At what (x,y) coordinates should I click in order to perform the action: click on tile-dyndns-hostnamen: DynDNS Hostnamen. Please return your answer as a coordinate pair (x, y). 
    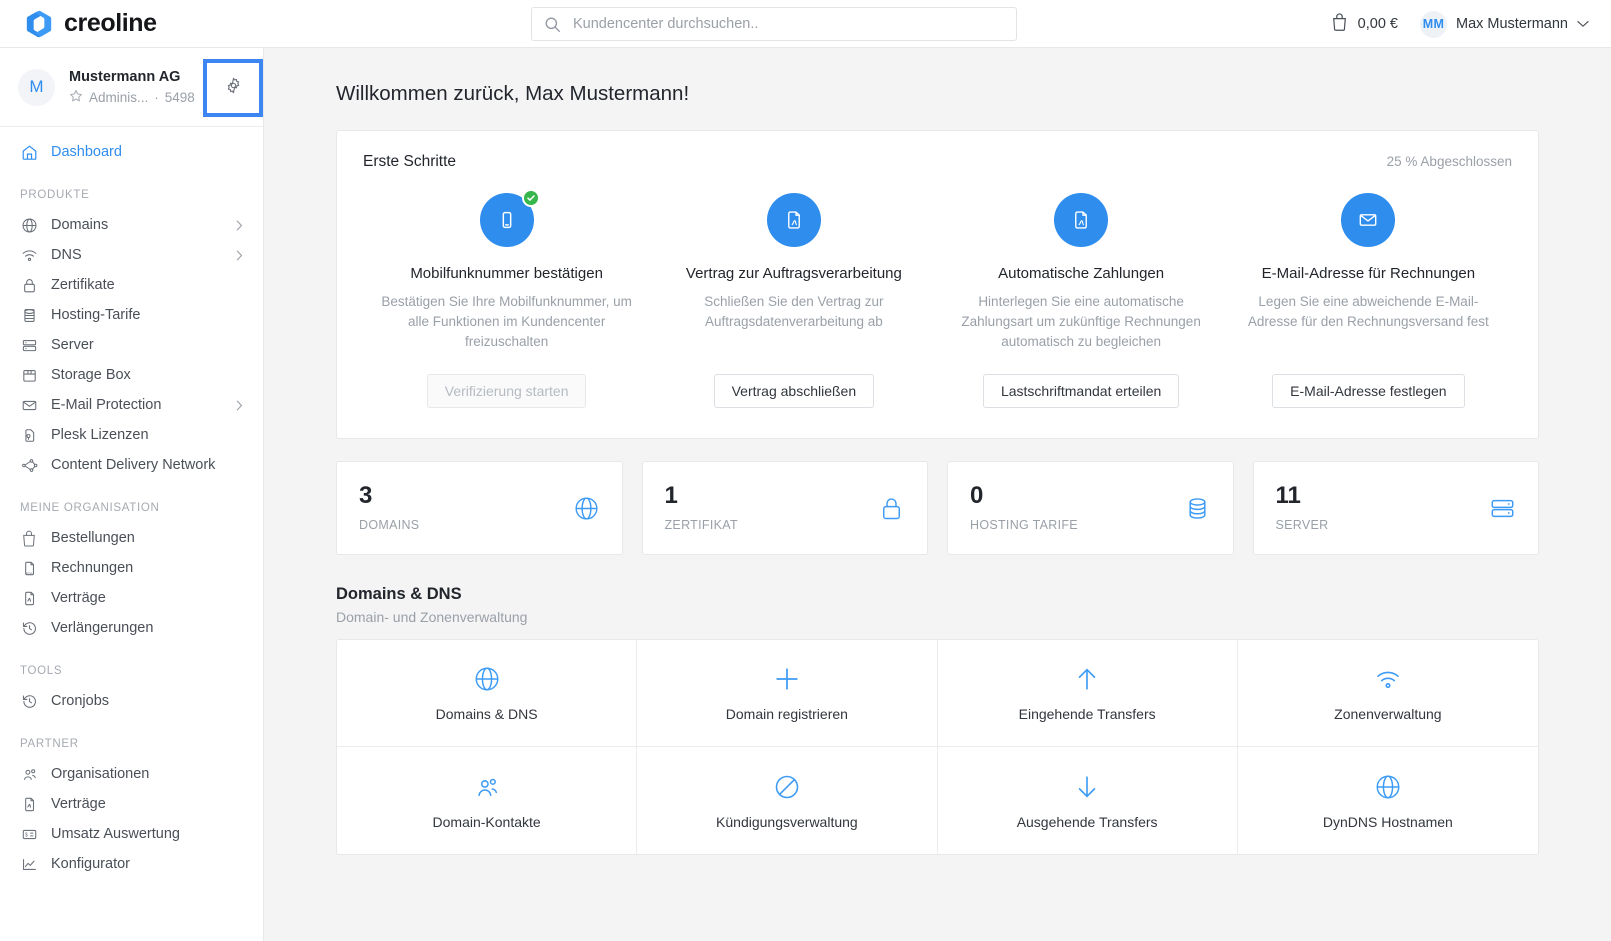
    Looking at the image, I should click on (1388, 800).